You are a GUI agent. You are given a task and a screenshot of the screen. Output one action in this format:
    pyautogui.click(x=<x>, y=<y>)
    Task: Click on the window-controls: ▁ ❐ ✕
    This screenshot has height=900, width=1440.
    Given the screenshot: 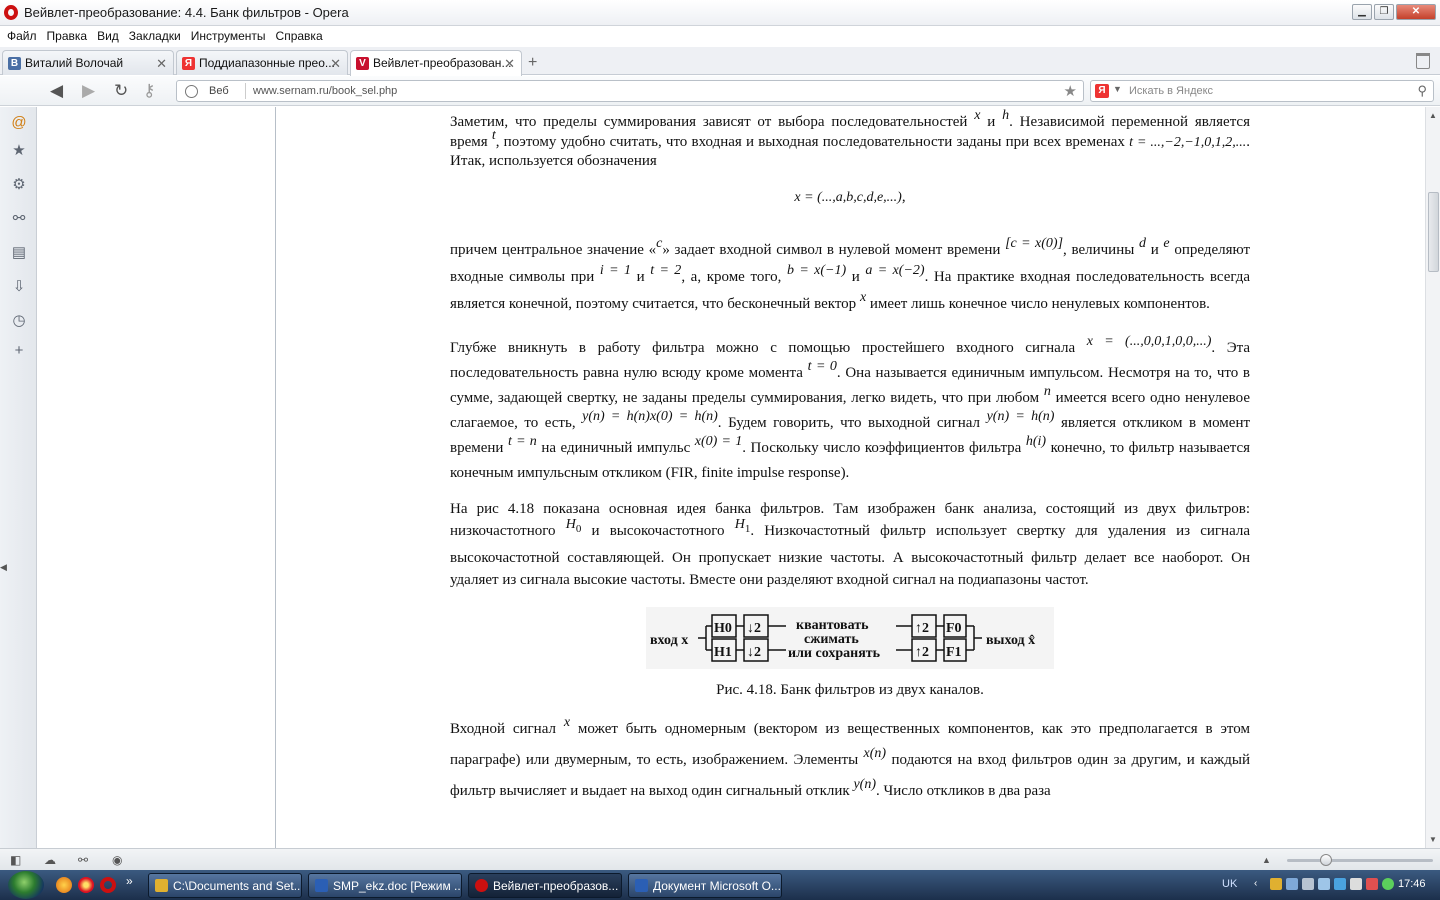 What is the action you would take?
    pyautogui.click(x=1394, y=12)
    